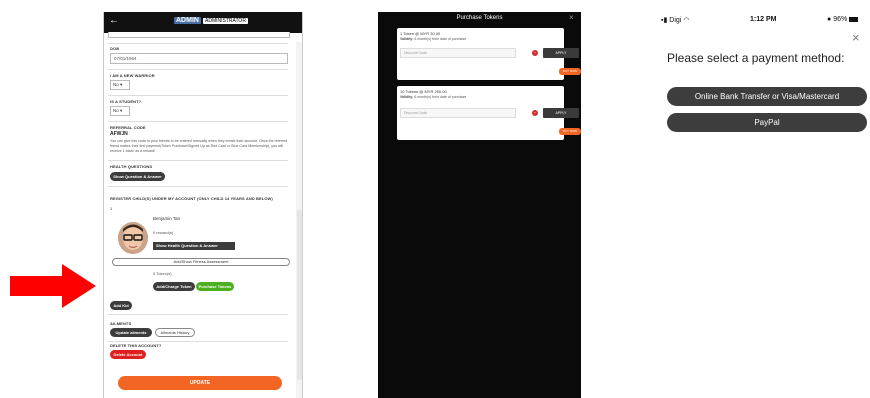 The image size is (870, 398). Describe the element at coordinates (126, 101) in the screenshot. I see `student-label: IS A STUDENT?` at that location.